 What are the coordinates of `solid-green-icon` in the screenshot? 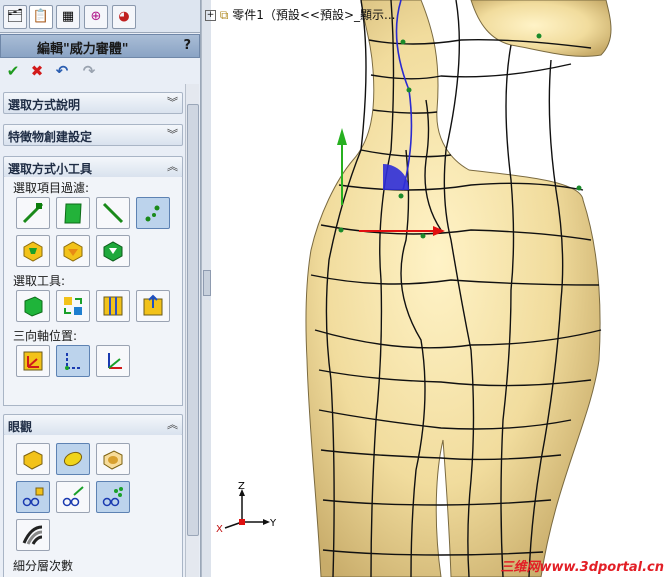 It's located at (113, 251).